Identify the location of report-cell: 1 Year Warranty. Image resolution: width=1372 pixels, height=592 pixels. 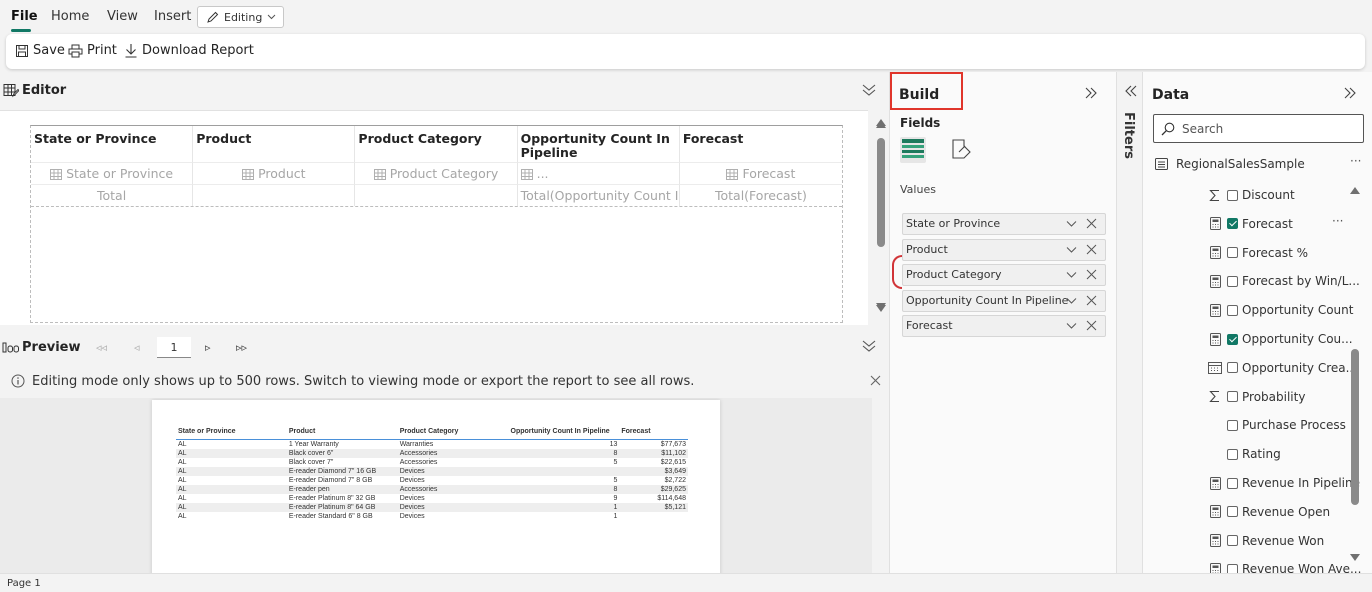
(313, 444).